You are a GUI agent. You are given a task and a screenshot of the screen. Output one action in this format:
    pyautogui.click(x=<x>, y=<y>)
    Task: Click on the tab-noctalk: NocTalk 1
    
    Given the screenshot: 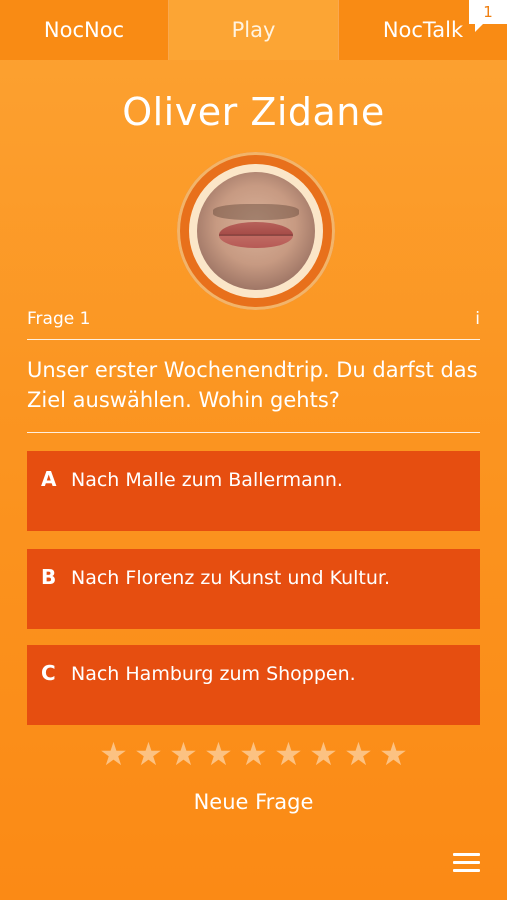 What is the action you would take?
    pyautogui.click(x=422, y=30)
    